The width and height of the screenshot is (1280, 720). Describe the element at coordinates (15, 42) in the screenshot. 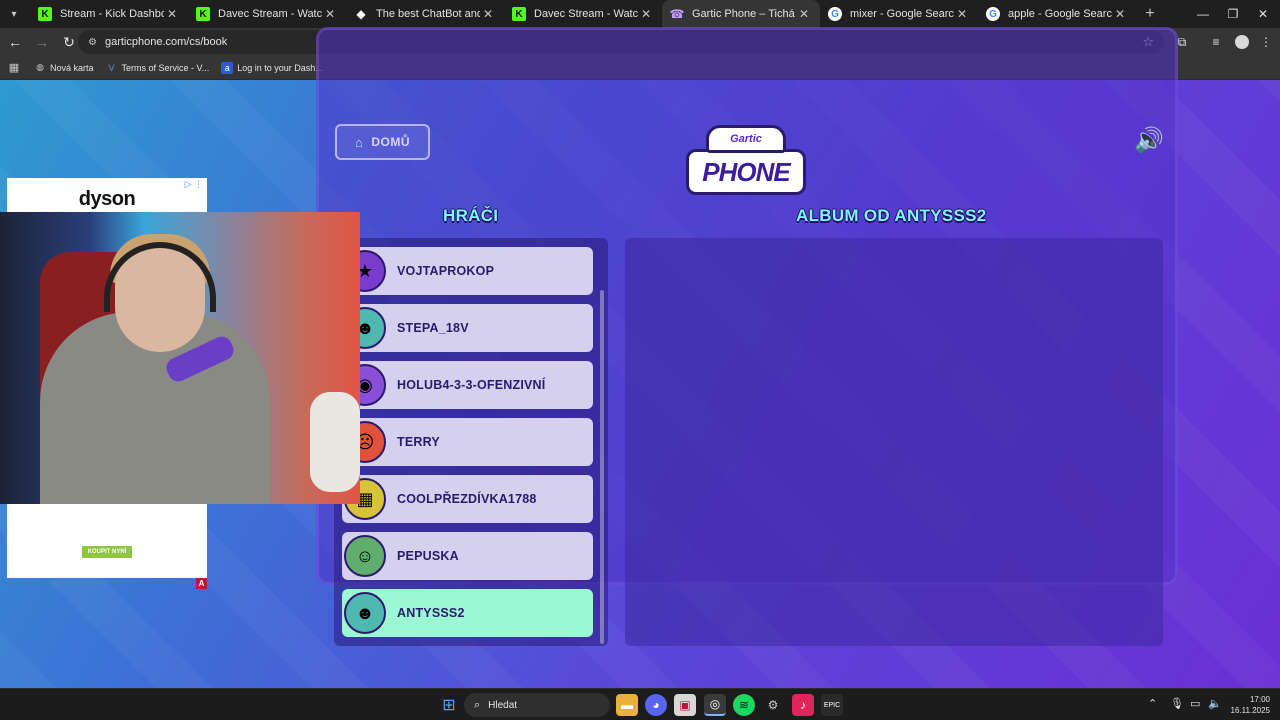

I see `back-button: ←` at that location.